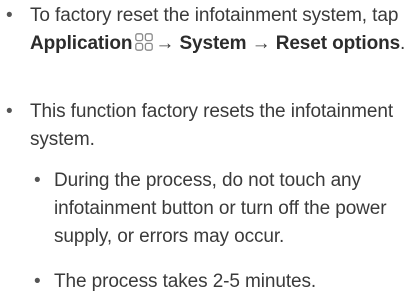  What do you see at coordinates (213, 43) in the screenshot?
I see `system-label: System` at bounding box center [213, 43].